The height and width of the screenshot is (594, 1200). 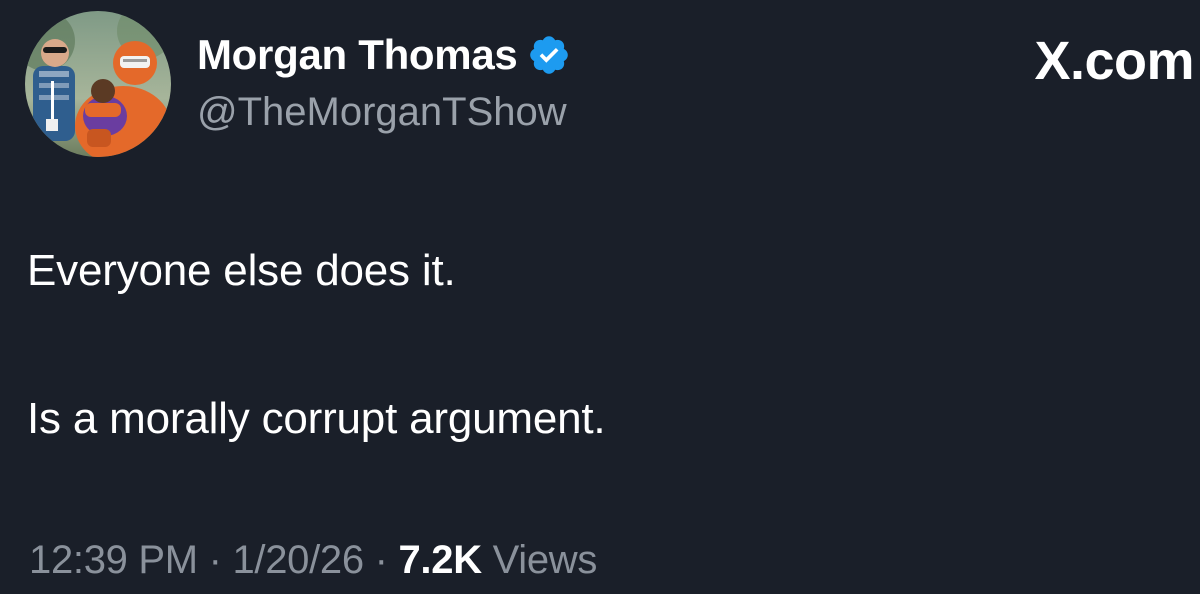 I want to click on author-handle: @TheMorganTShow, so click(x=382, y=112).